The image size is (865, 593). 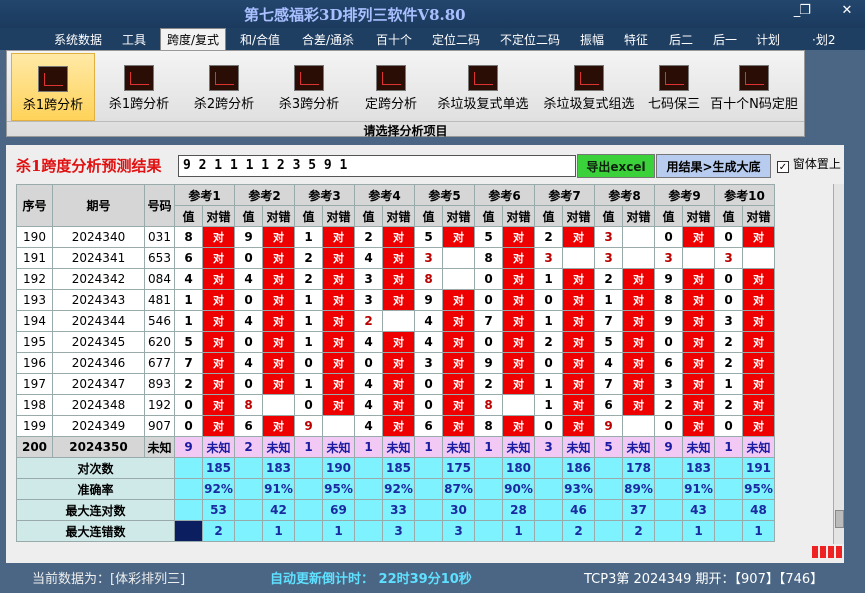 I want to click on menu-feature: 特征, so click(x=636, y=39).